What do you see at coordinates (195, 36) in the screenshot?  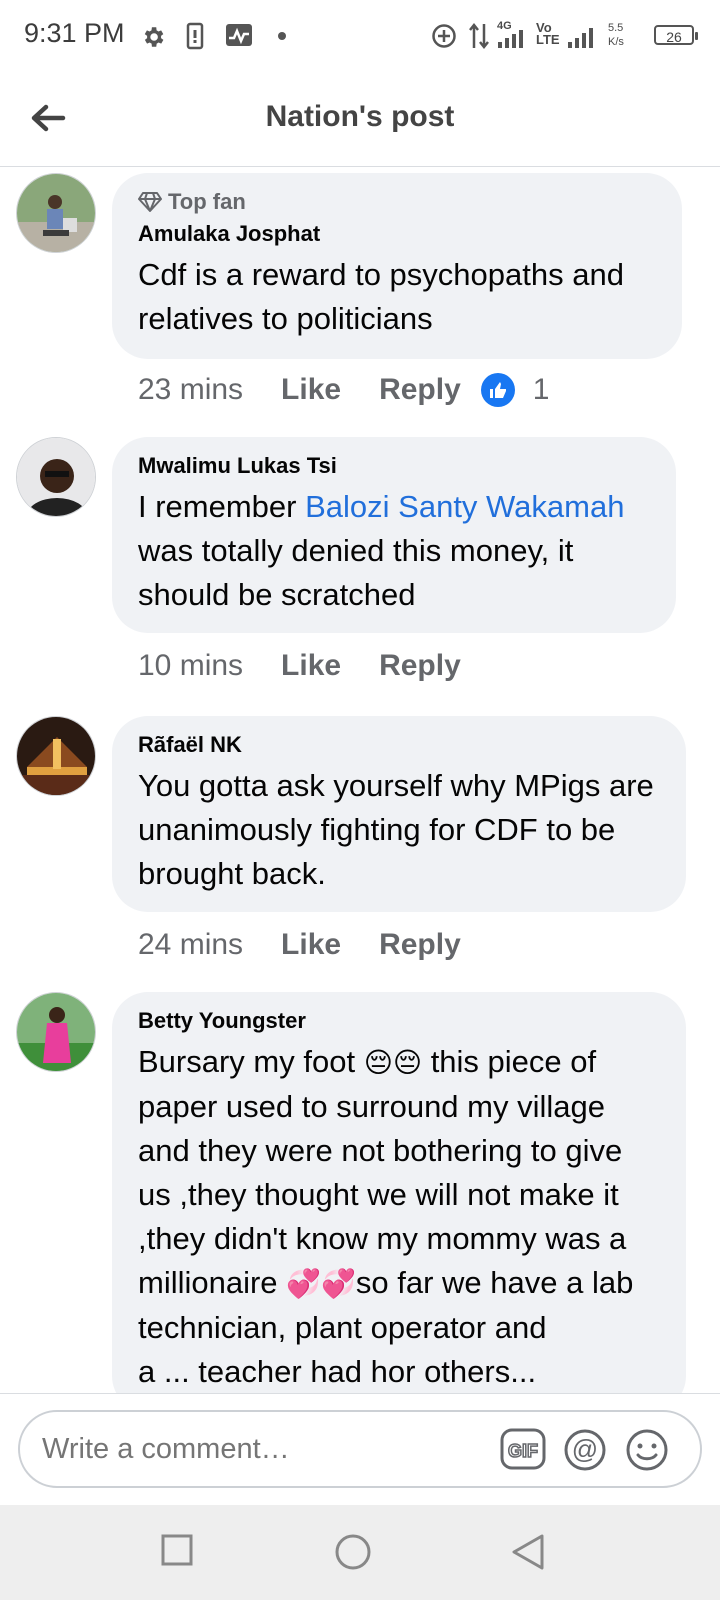 I see `sim-icon` at bounding box center [195, 36].